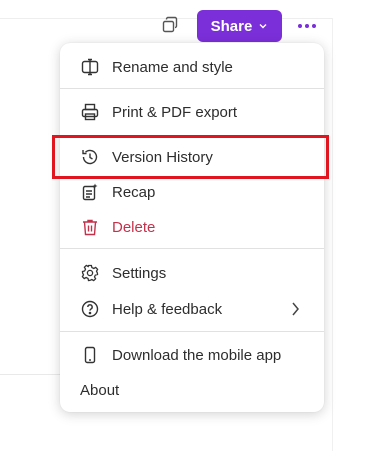 This screenshot has height=451, width=372. Describe the element at coordinates (139, 273) in the screenshot. I see `menu-item-label: Settings` at that location.